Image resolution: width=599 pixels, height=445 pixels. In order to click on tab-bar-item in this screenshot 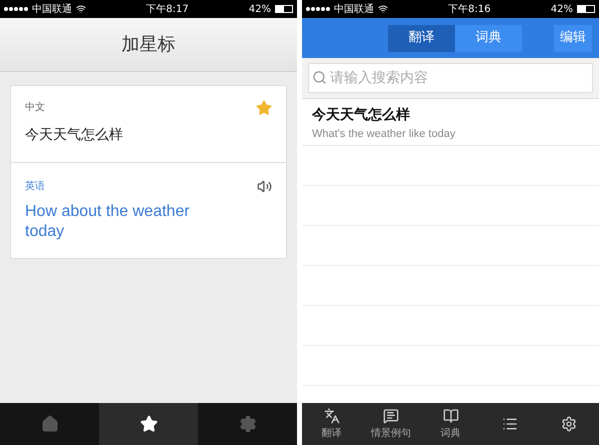, I will do `click(148, 424)`.